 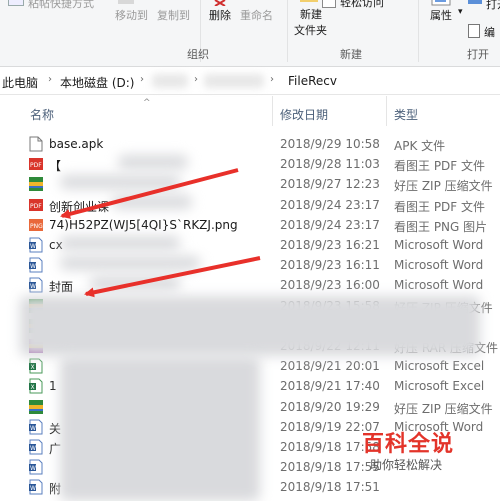 I want to click on watermark: 百科全说 助你轻松解决, so click(x=408, y=450).